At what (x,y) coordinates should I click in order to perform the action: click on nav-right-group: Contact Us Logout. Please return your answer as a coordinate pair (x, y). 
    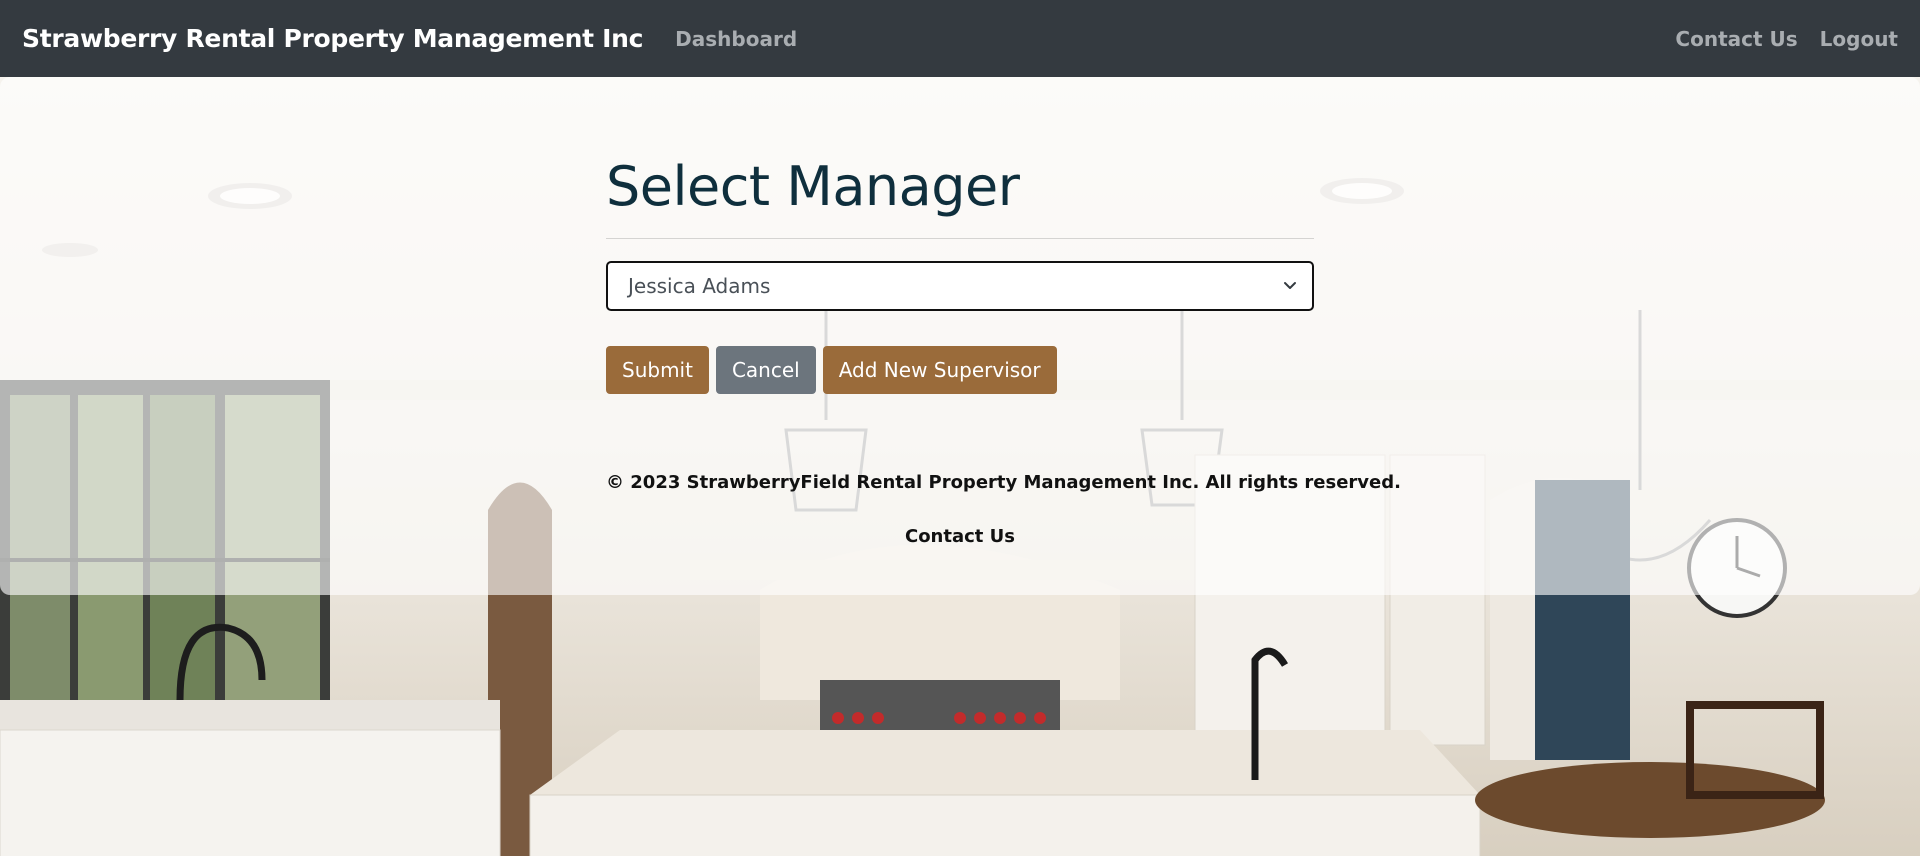
    Looking at the image, I should click on (1775, 39).